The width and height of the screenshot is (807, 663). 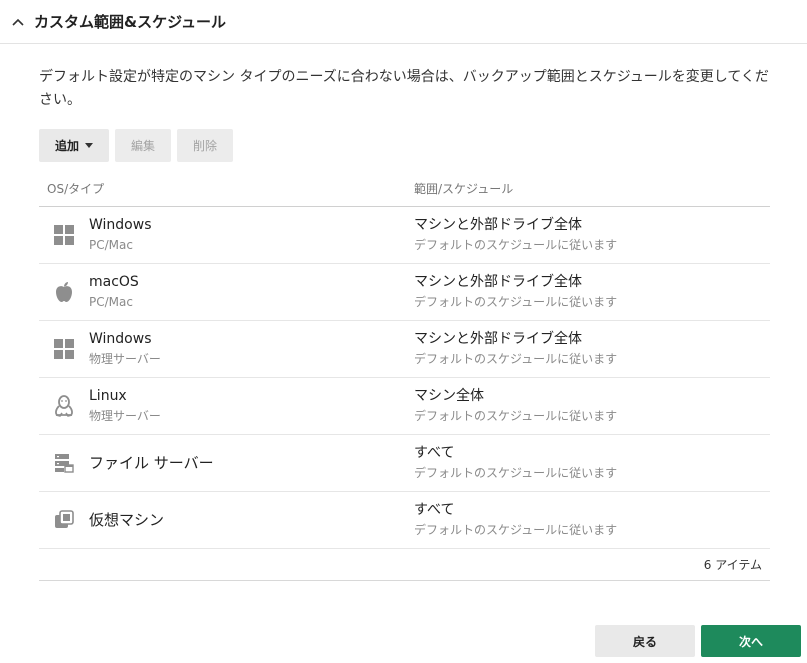 What do you see at coordinates (404, 463) in the screenshot?
I see `table-row: ファイル サーバー すべて デフォルトのスケジュールに従います` at bounding box center [404, 463].